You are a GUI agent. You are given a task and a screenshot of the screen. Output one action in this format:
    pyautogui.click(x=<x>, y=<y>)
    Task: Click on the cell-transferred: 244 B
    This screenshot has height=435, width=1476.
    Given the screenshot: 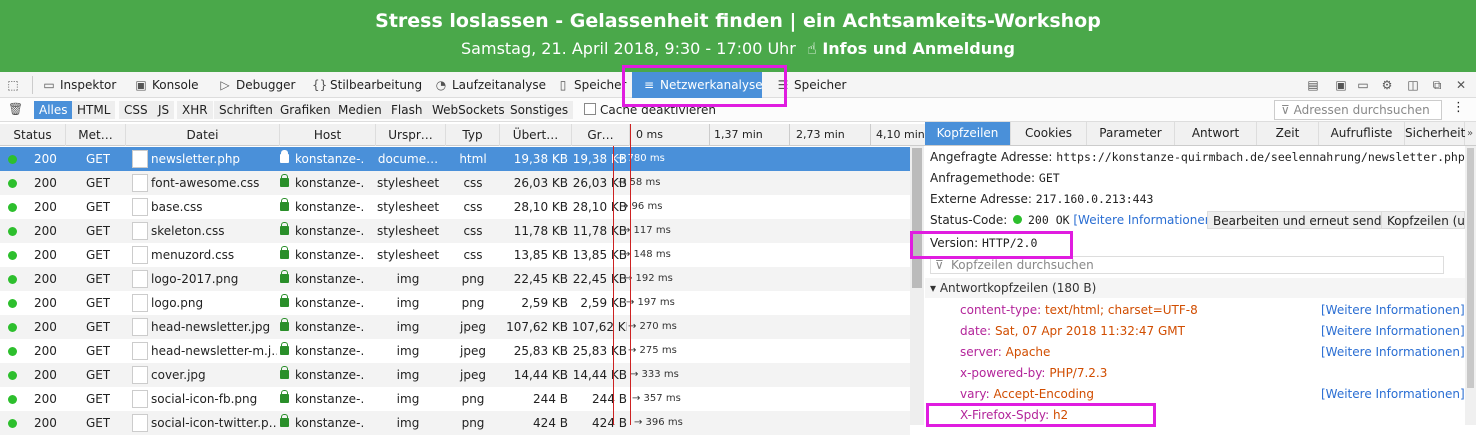 What is the action you would take?
    pyautogui.click(x=550, y=399)
    